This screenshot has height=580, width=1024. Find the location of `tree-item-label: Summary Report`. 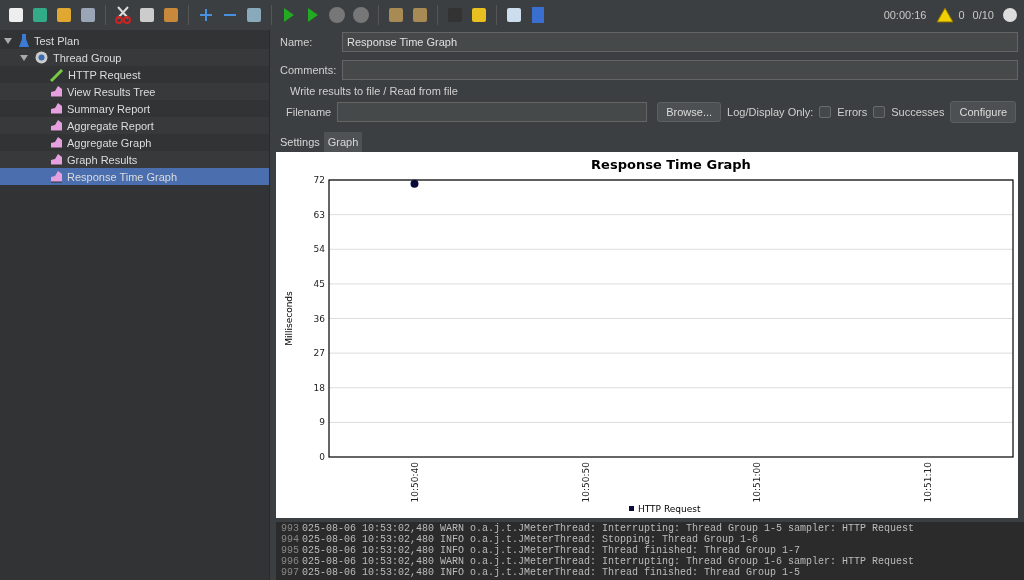

tree-item-label: Summary Report is located at coordinates (109, 108).